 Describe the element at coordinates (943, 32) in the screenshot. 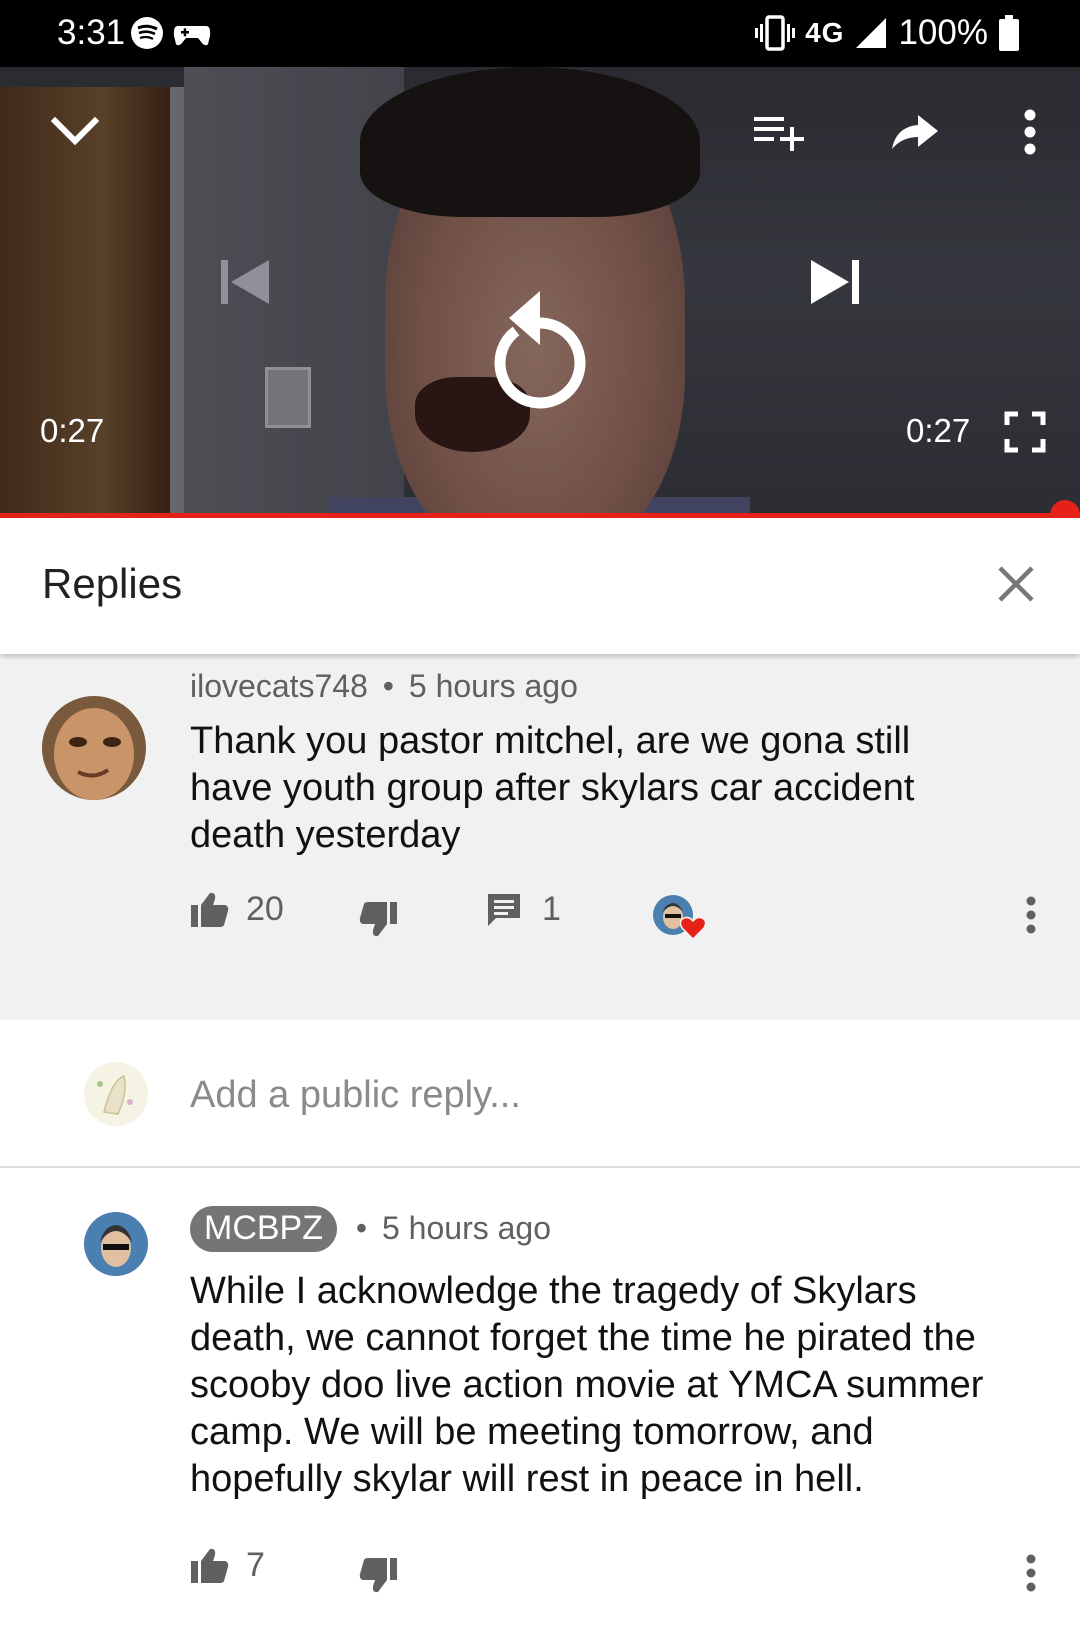

I see `battery-level: 100%` at that location.